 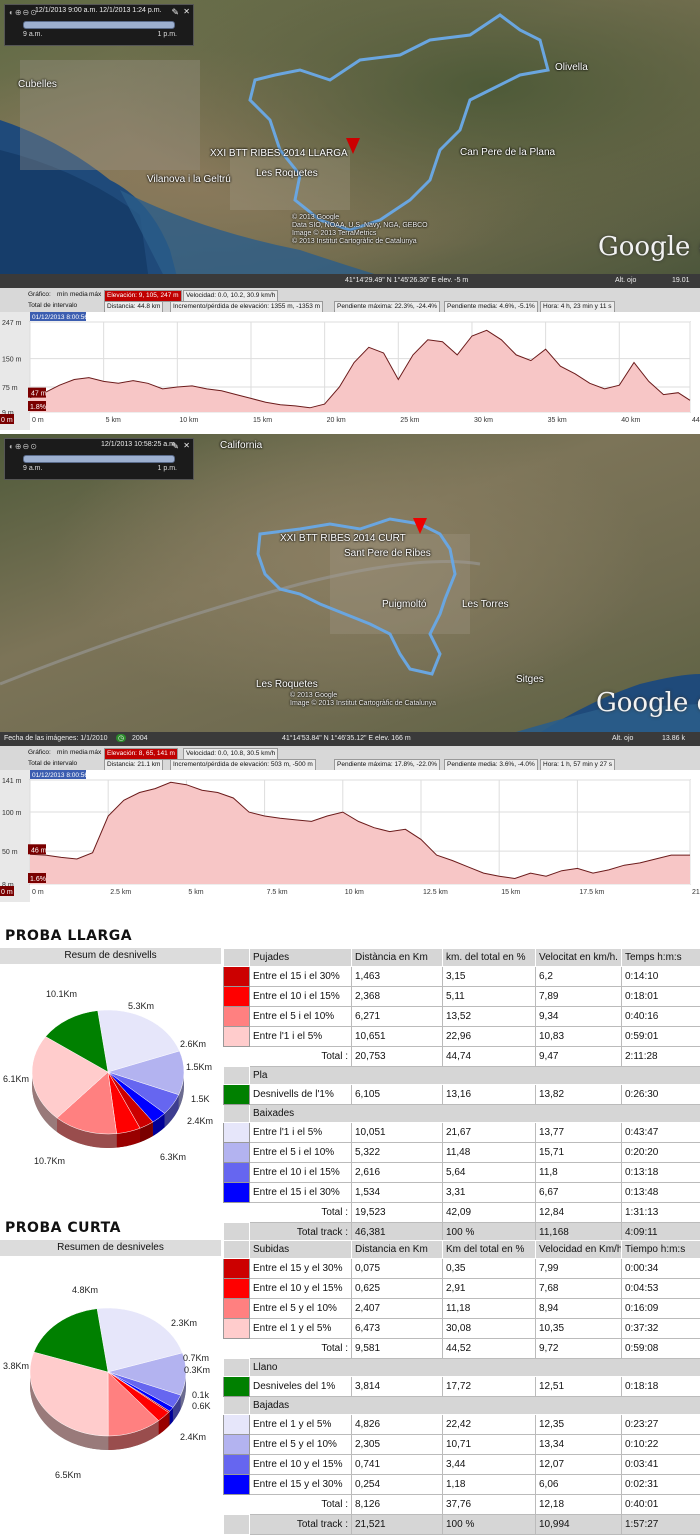 I want to click on x-tick-label: 44.8 km, so click(x=696, y=420).